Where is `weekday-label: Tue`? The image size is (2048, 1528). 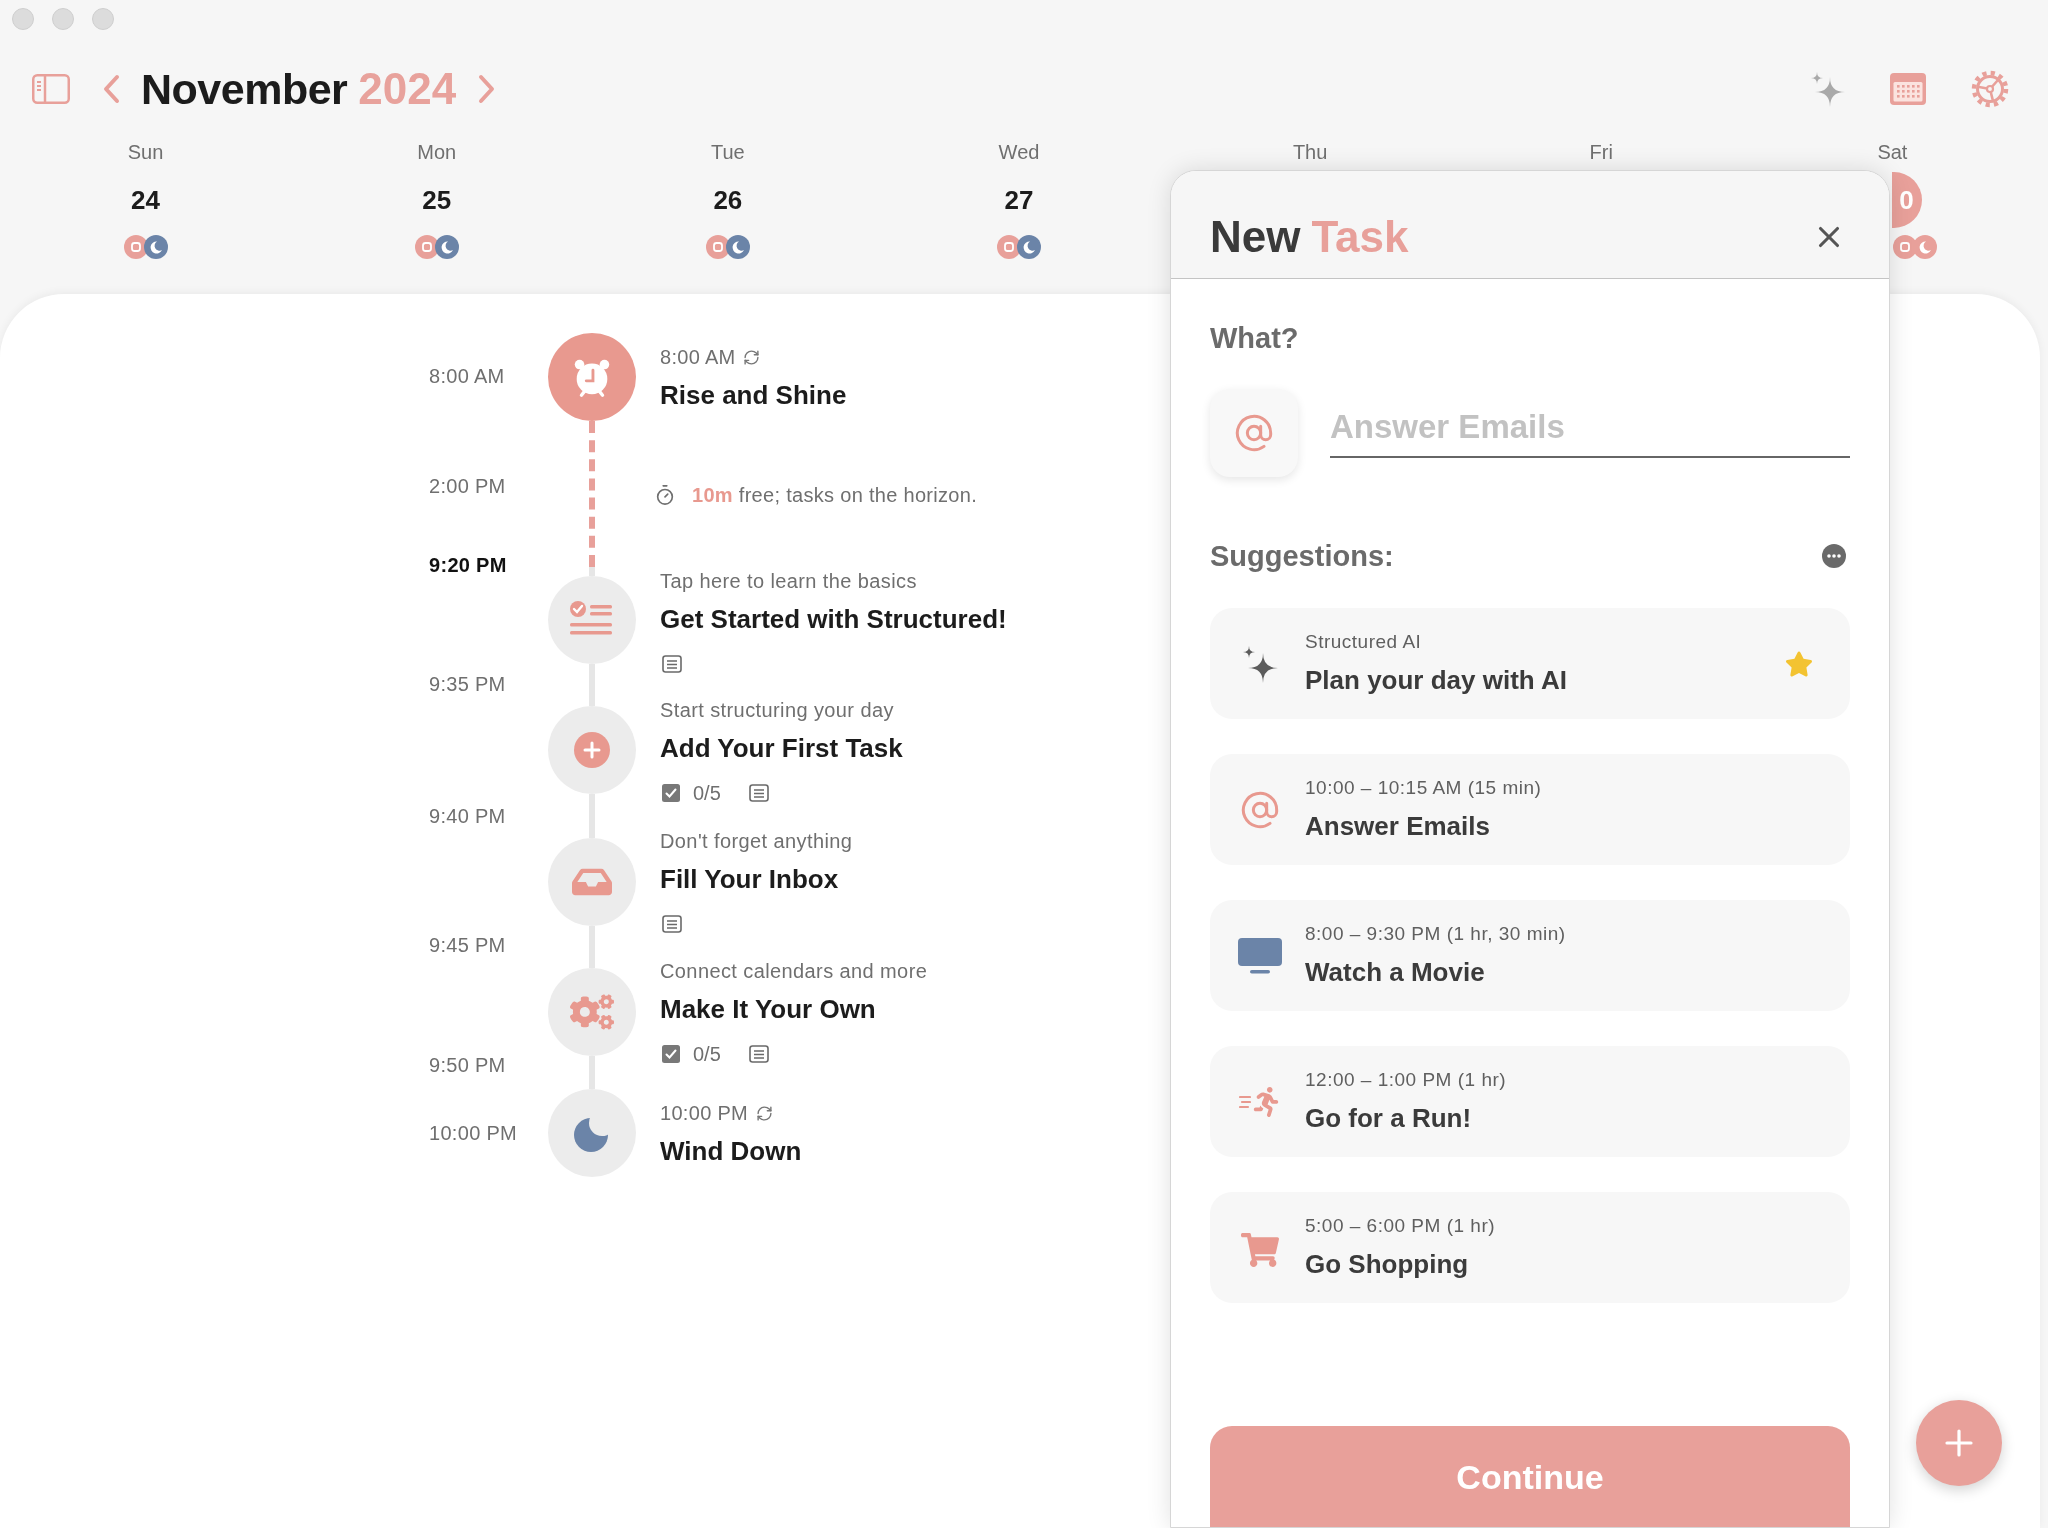
weekday-label: Tue is located at coordinates (728, 152).